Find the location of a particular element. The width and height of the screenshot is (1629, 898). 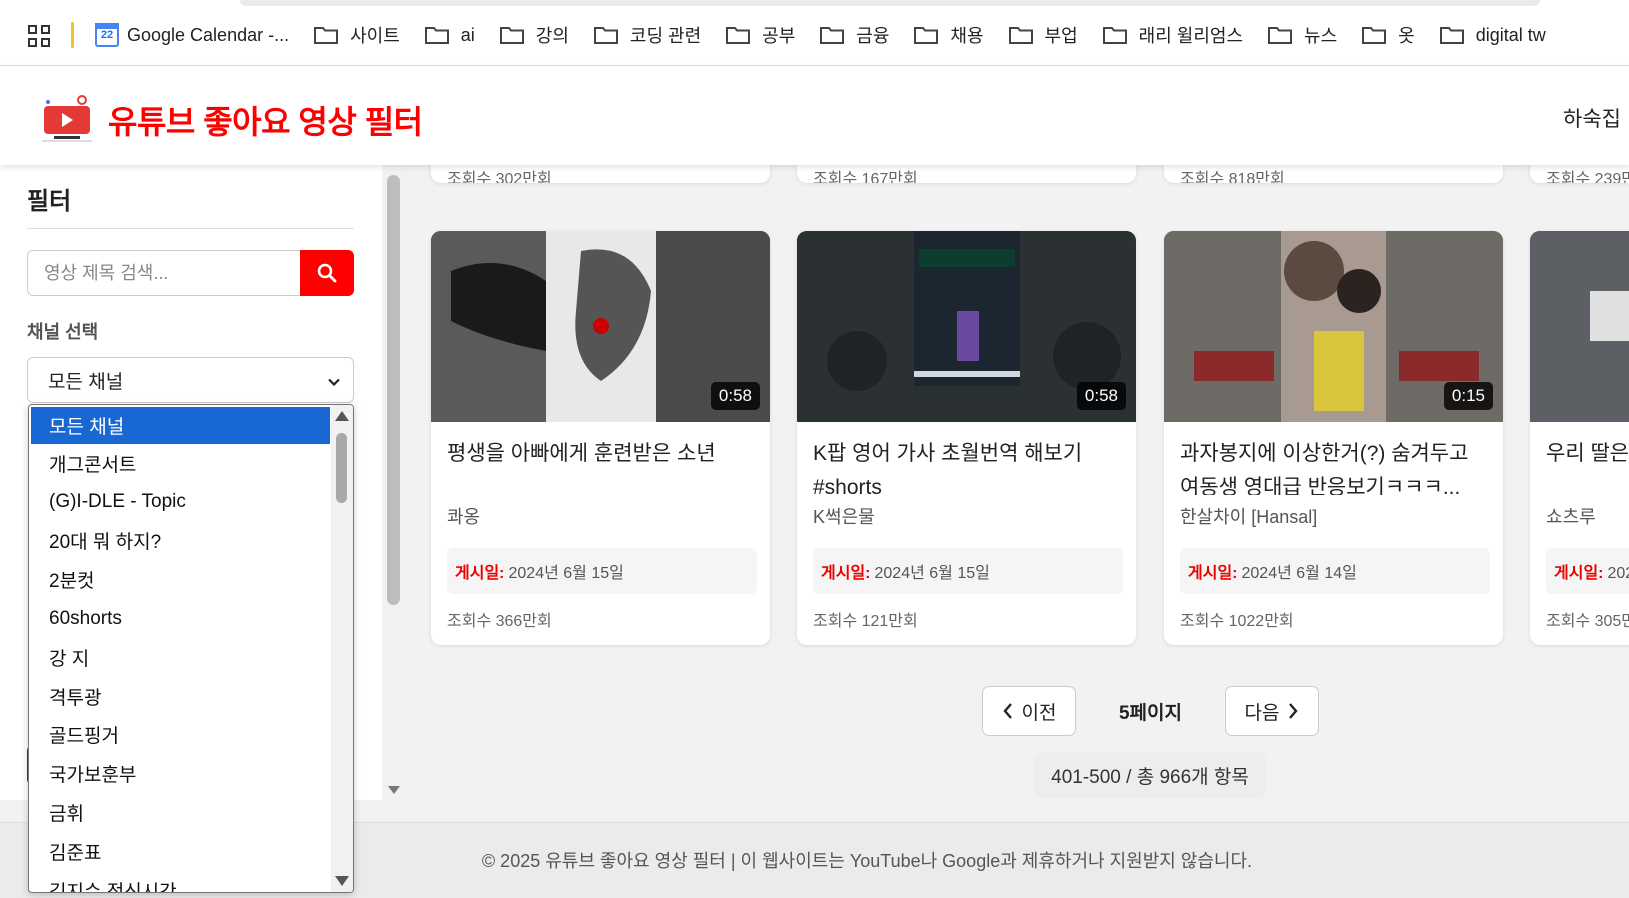

view-count: 조회수 818만회 is located at coordinates (1232, 177).